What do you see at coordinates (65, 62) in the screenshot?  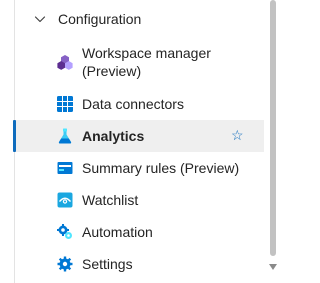 I see `workspace-manager-icon` at bounding box center [65, 62].